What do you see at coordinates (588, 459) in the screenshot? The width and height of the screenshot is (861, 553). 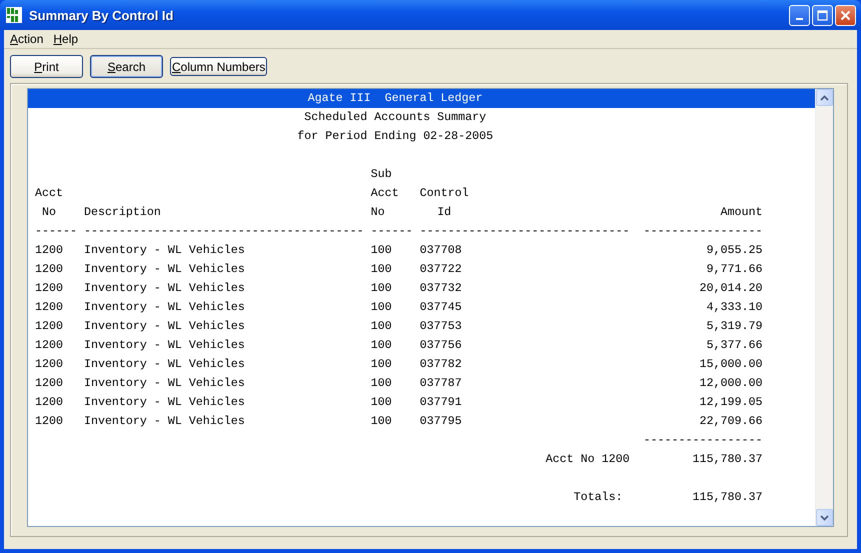 I see `subtotal-label: Acct No 1200` at bounding box center [588, 459].